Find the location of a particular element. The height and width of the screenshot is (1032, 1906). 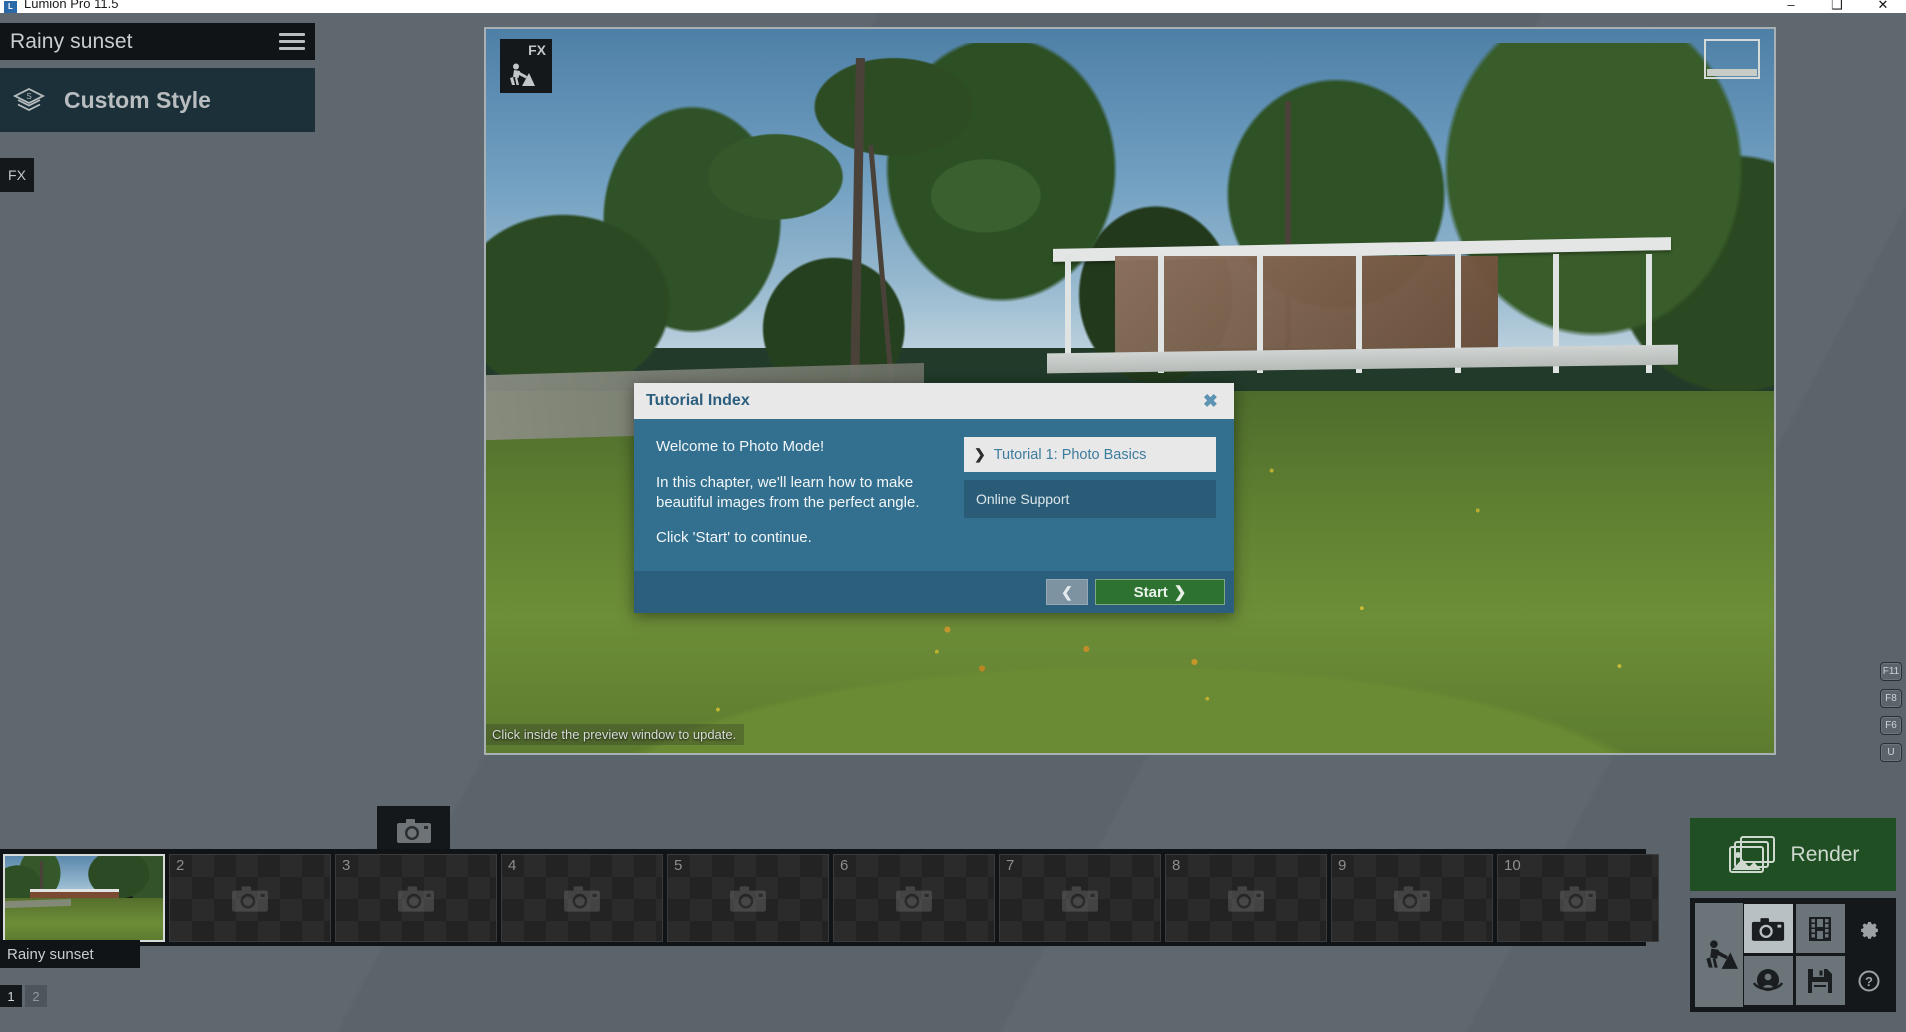

project-title: Rainy sunset is located at coordinates (71, 41).